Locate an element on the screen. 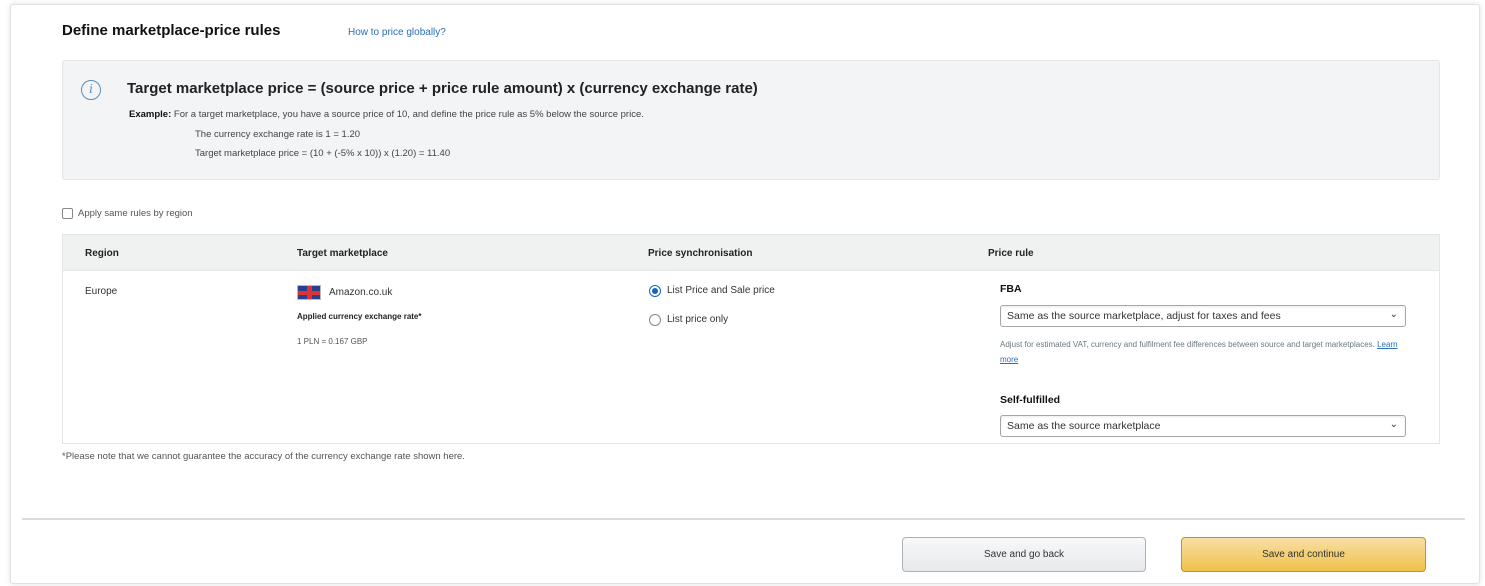 The width and height of the screenshot is (1485, 586). exchange-rate-value: 1 PLN = 0.167 GBP is located at coordinates (332, 341).